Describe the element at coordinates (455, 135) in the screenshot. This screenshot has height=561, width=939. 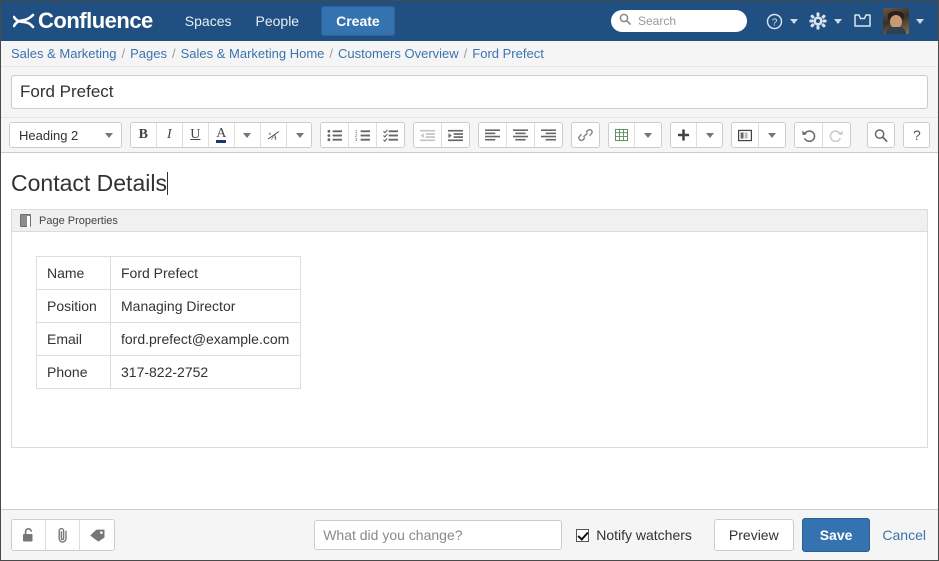
I see `indent-button` at that location.